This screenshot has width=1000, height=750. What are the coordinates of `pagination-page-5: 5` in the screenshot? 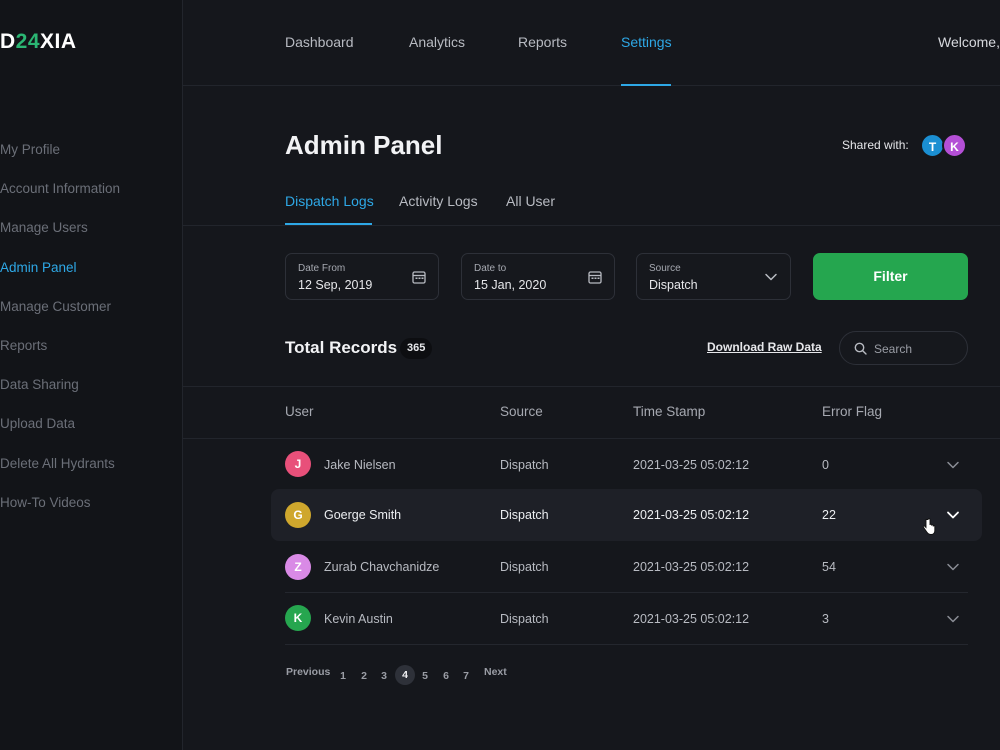 It's located at (425, 676).